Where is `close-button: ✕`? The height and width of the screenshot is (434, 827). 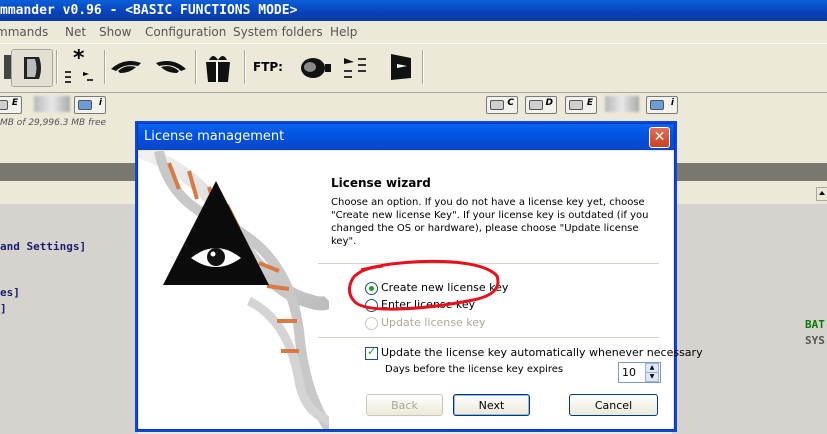 close-button: ✕ is located at coordinates (659, 137).